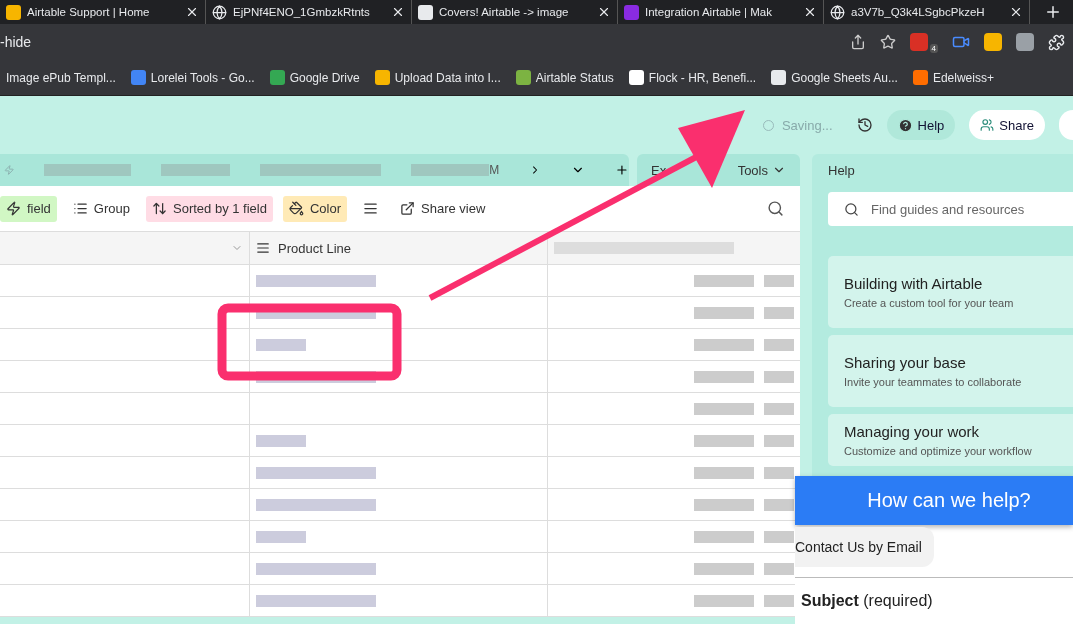 This screenshot has width=1073, height=624. Describe the element at coordinates (315, 208) in the screenshot. I see `color-button: Color` at that location.